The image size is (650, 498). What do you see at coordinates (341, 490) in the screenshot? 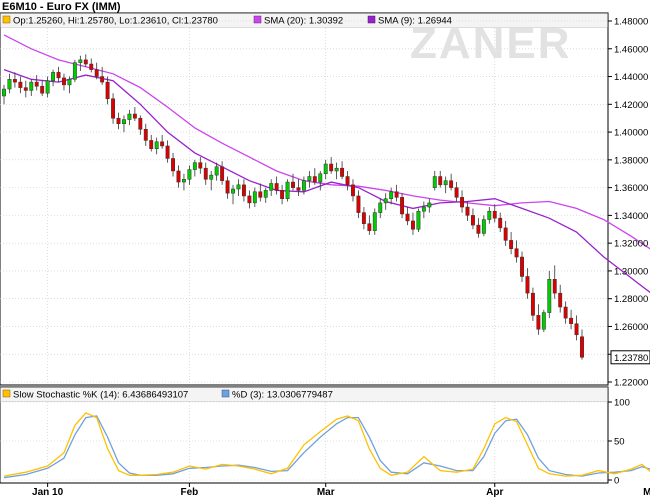
I see `x-axis: Jan 10 Feb Mar Apr May` at bounding box center [341, 490].